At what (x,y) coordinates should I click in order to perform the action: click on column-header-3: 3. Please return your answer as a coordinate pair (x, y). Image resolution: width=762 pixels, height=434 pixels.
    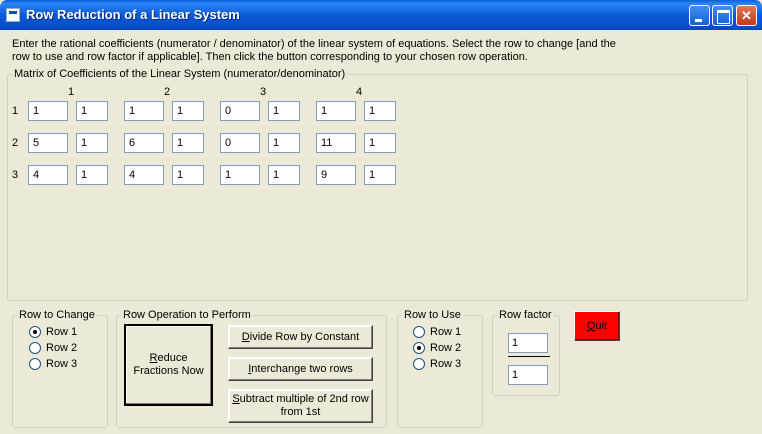
    Looking at the image, I should click on (263, 92).